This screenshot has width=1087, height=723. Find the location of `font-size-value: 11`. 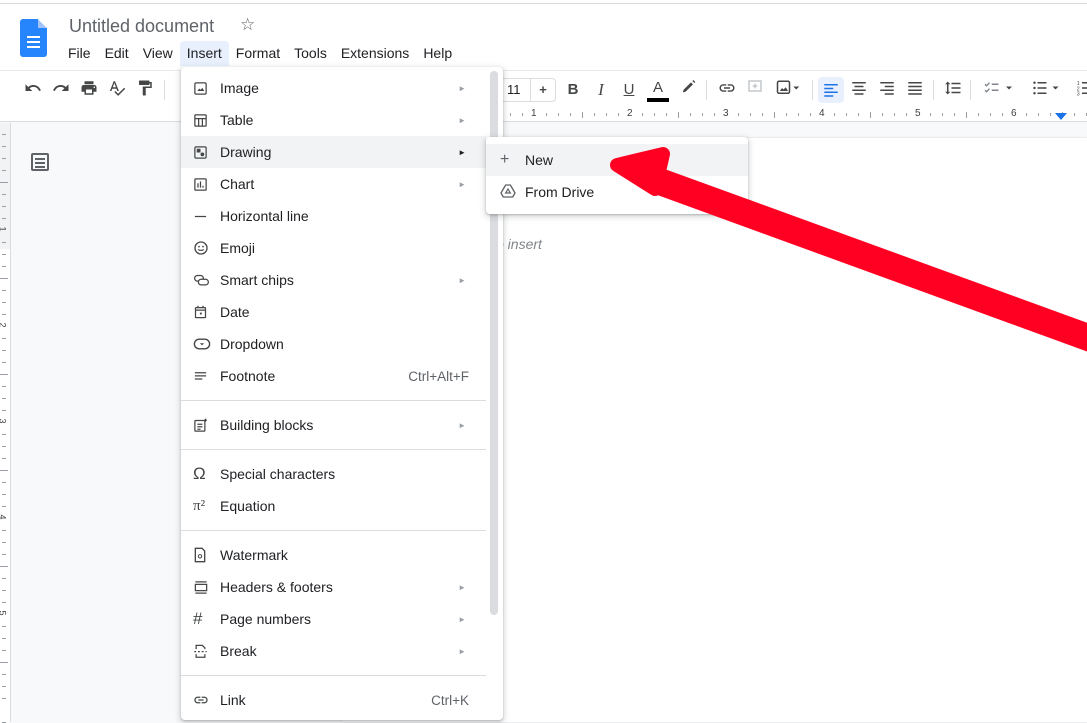

font-size-value: 11 is located at coordinates (516, 90).